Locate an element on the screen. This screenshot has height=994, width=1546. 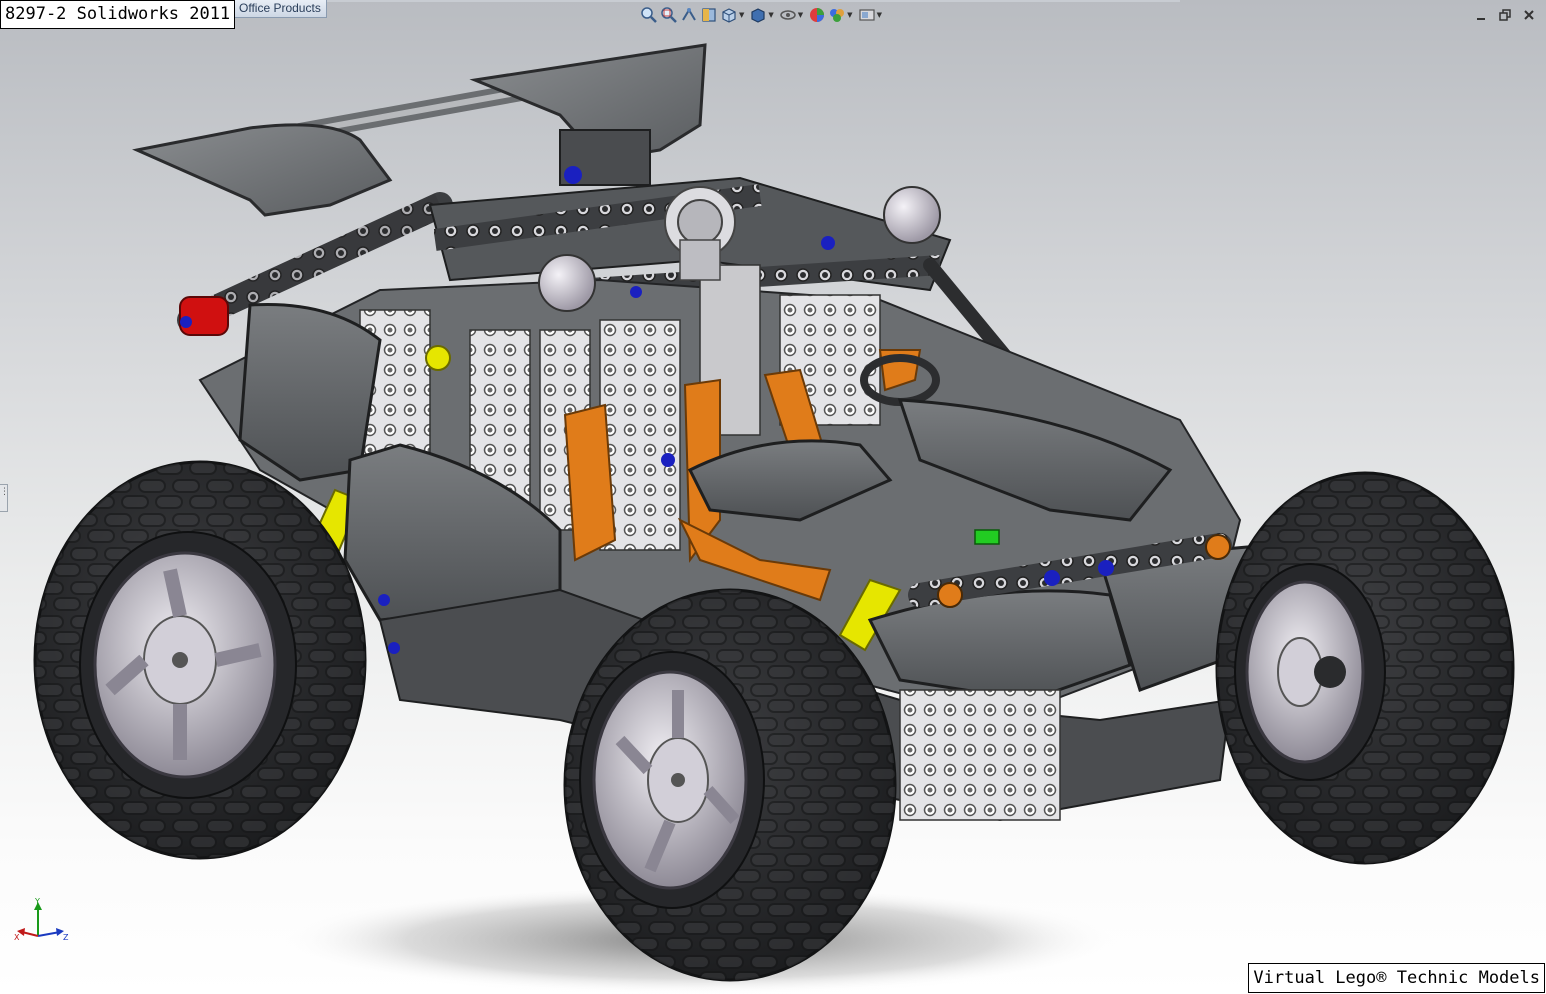
previous-view-icon is located at coordinates (689, 15).